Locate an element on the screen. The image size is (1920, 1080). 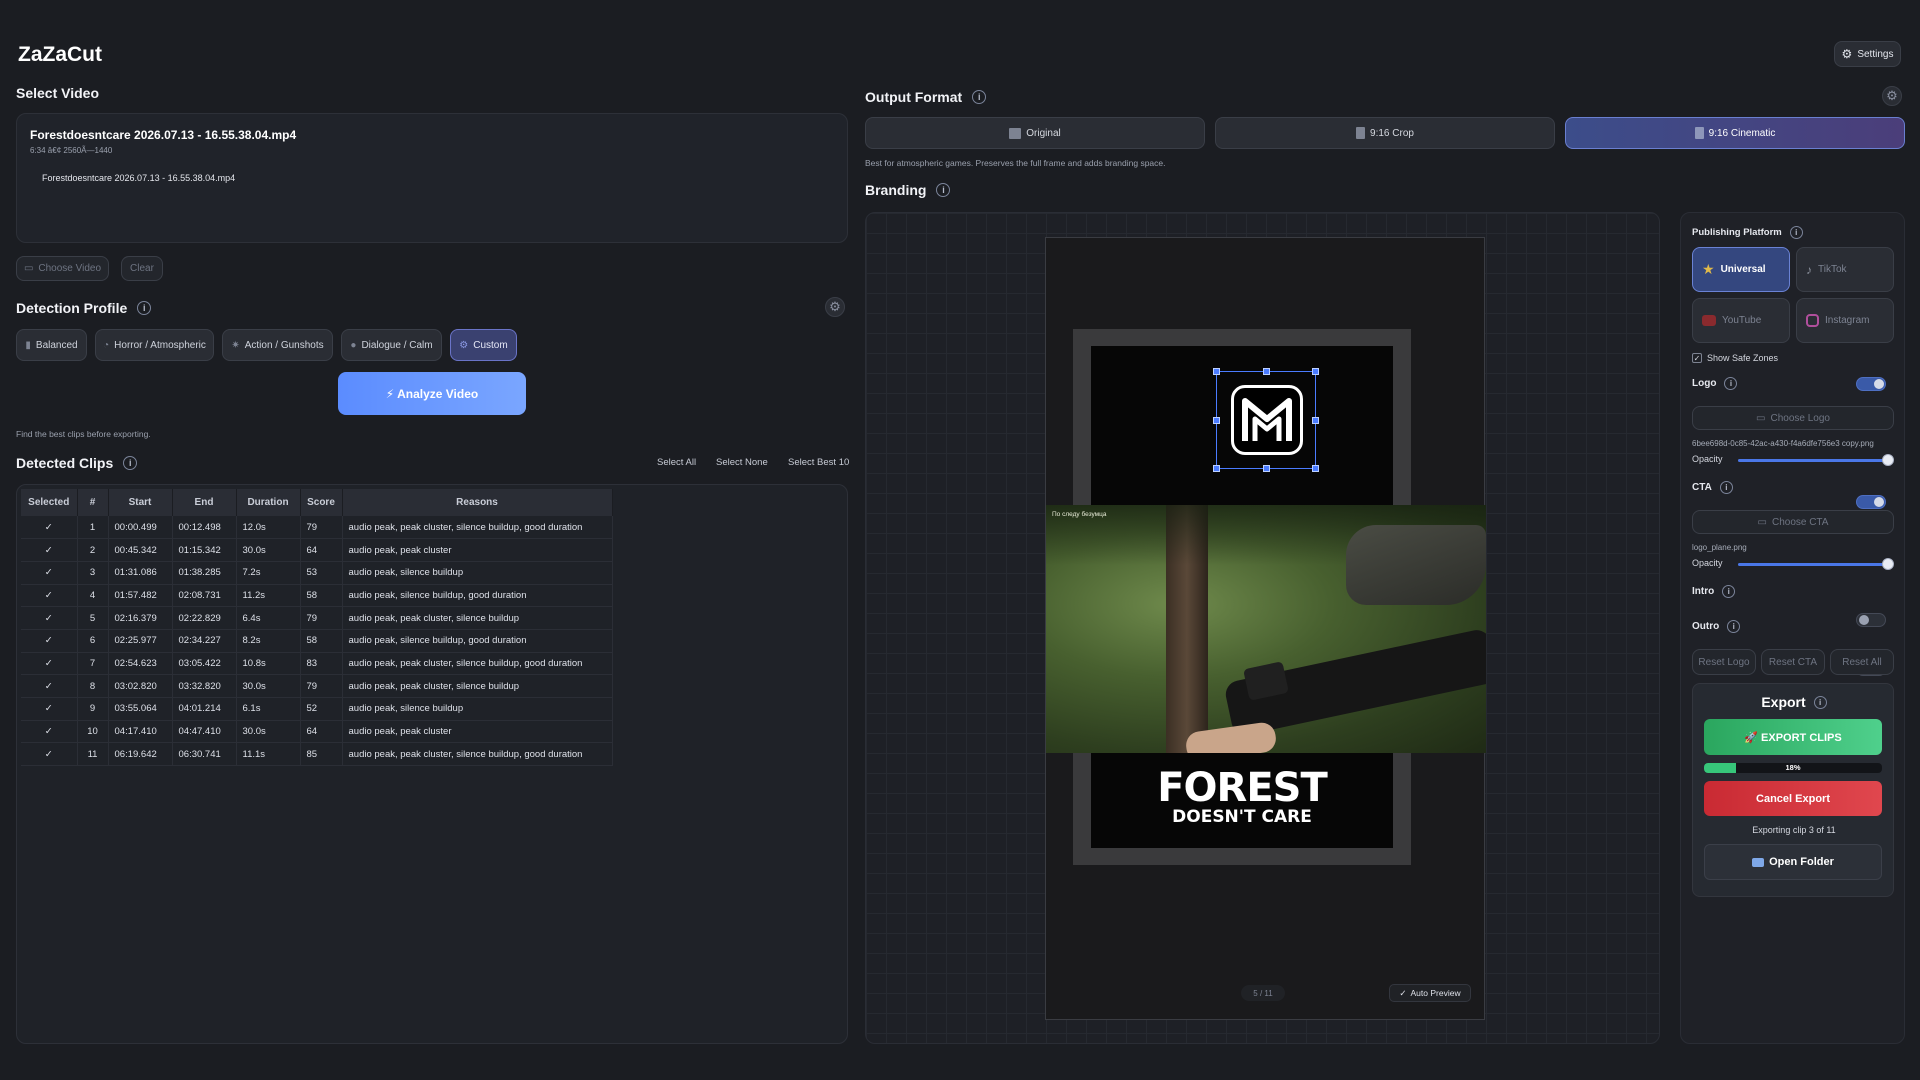
cta-toggle is located at coordinates (1871, 502).